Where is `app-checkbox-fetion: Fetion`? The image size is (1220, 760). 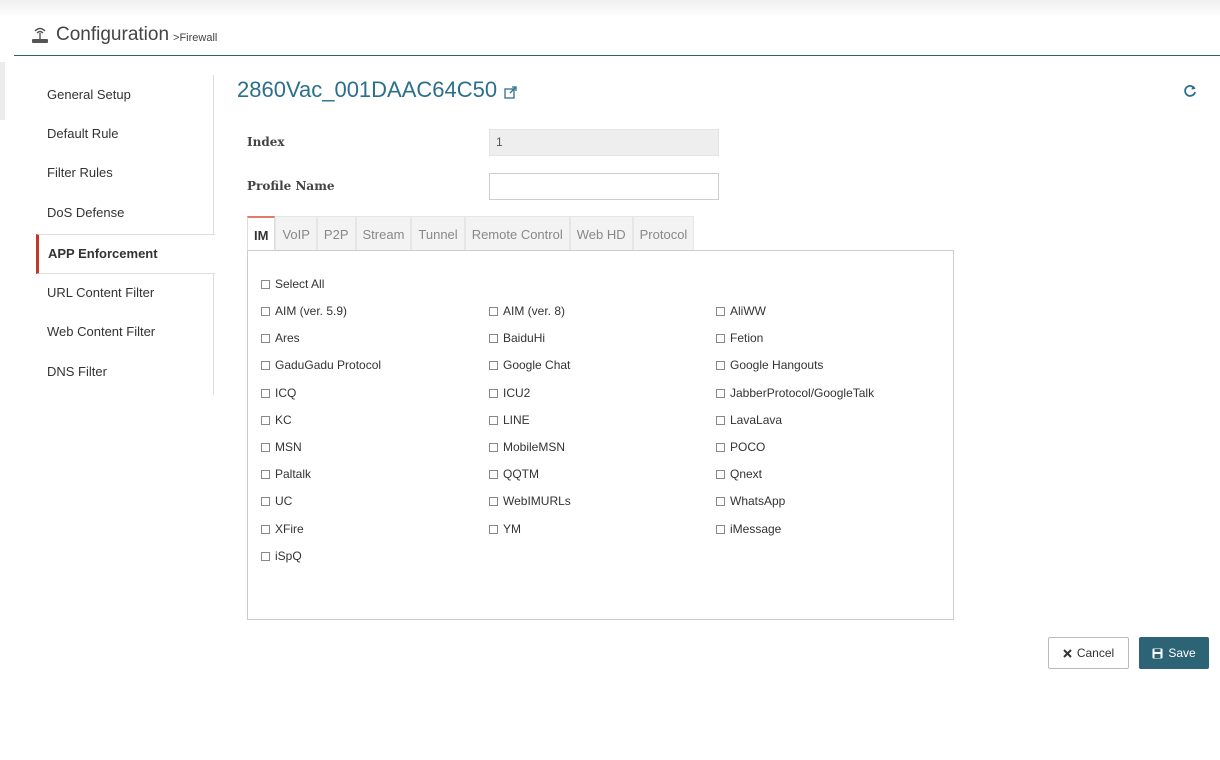
app-checkbox-fetion: Fetion is located at coordinates (739, 338).